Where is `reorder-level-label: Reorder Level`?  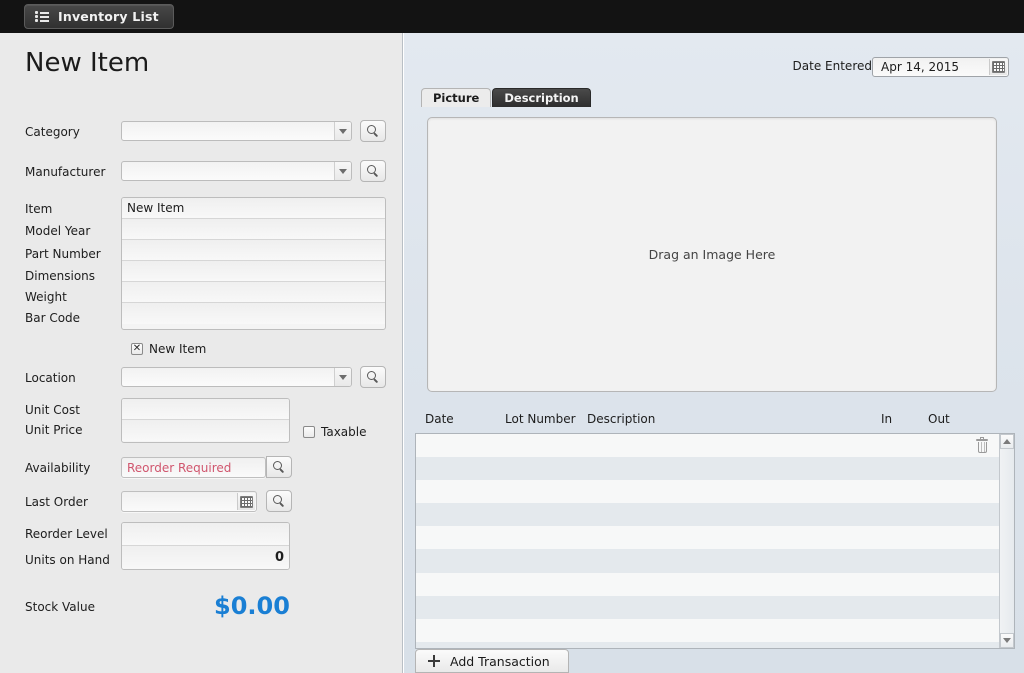
reorder-level-label: Reorder Level is located at coordinates (66, 534).